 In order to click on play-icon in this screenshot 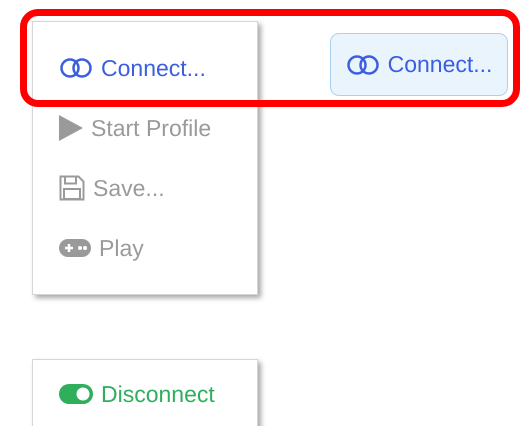, I will do `click(71, 128)`.